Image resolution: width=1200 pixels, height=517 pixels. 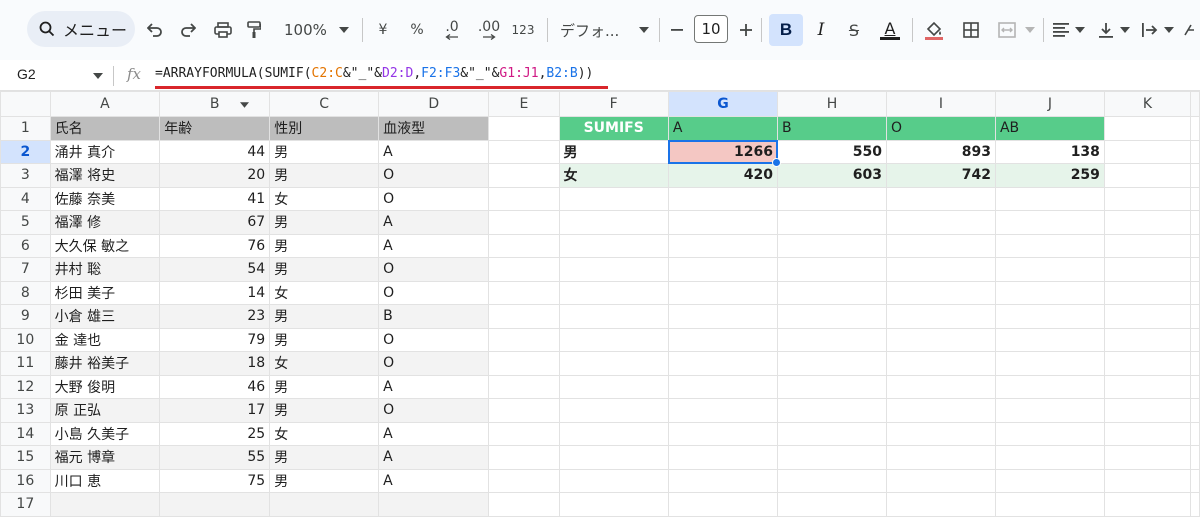 What do you see at coordinates (724, 153) in the screenshot?
I see `selected-cell-g2: 1266` at bounding box center [724, 153].